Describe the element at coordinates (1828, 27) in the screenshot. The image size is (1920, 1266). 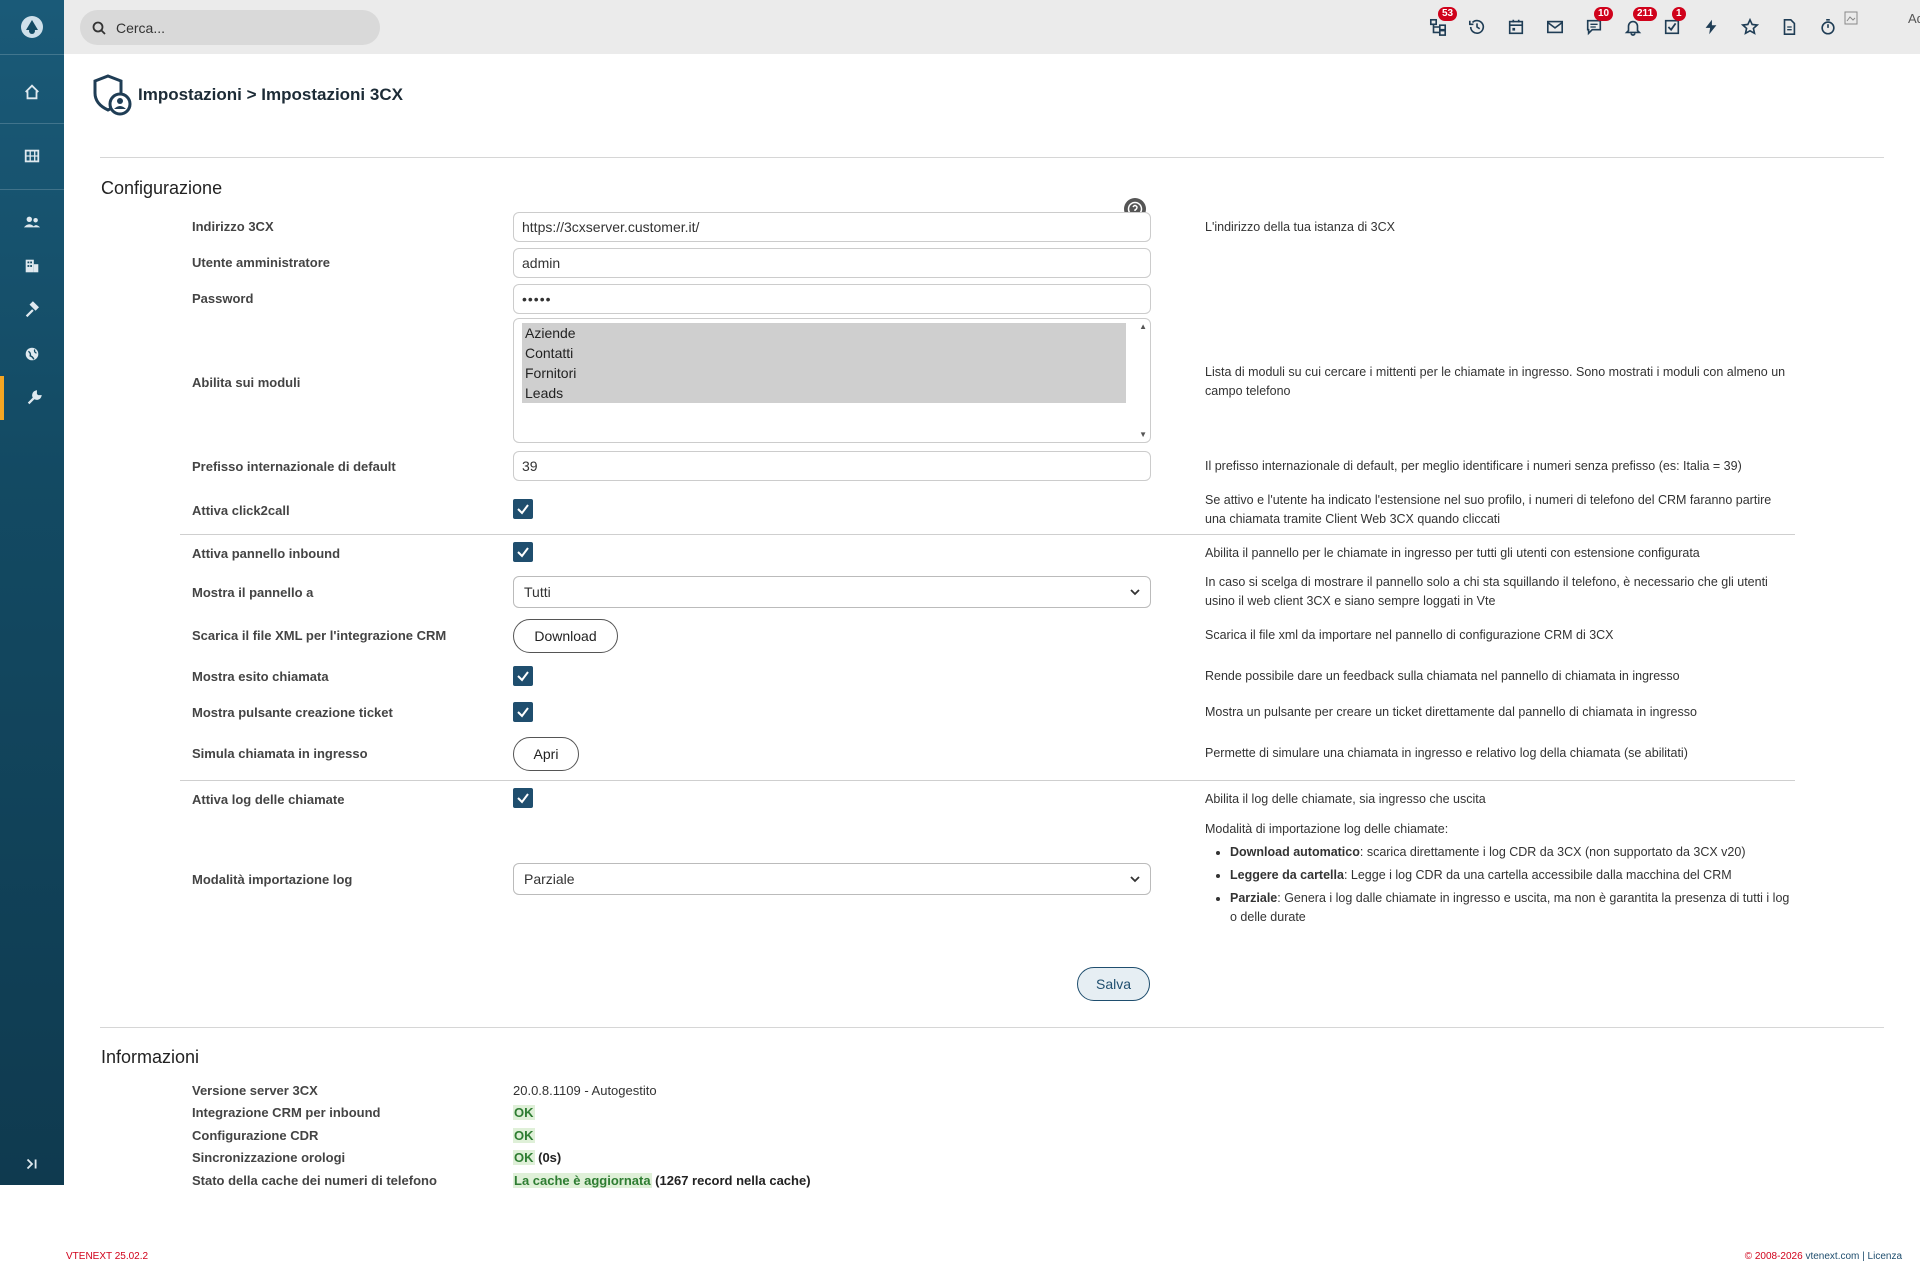
I see `timer-icon` at that location.